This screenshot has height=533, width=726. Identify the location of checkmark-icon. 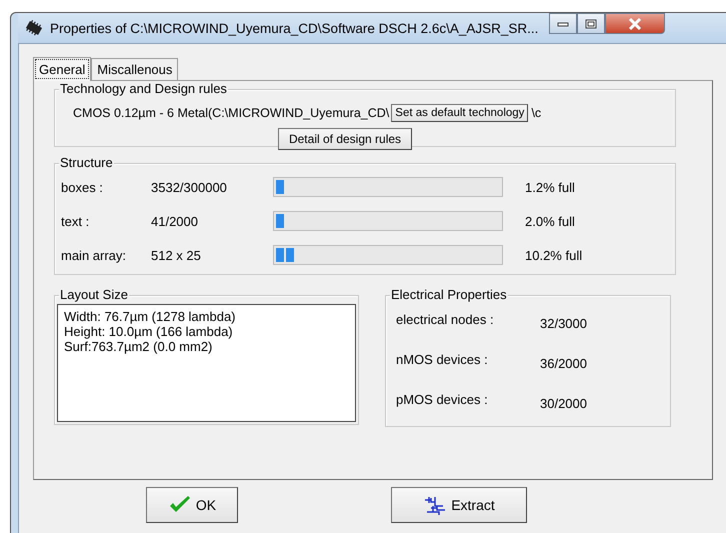
(180, 505).